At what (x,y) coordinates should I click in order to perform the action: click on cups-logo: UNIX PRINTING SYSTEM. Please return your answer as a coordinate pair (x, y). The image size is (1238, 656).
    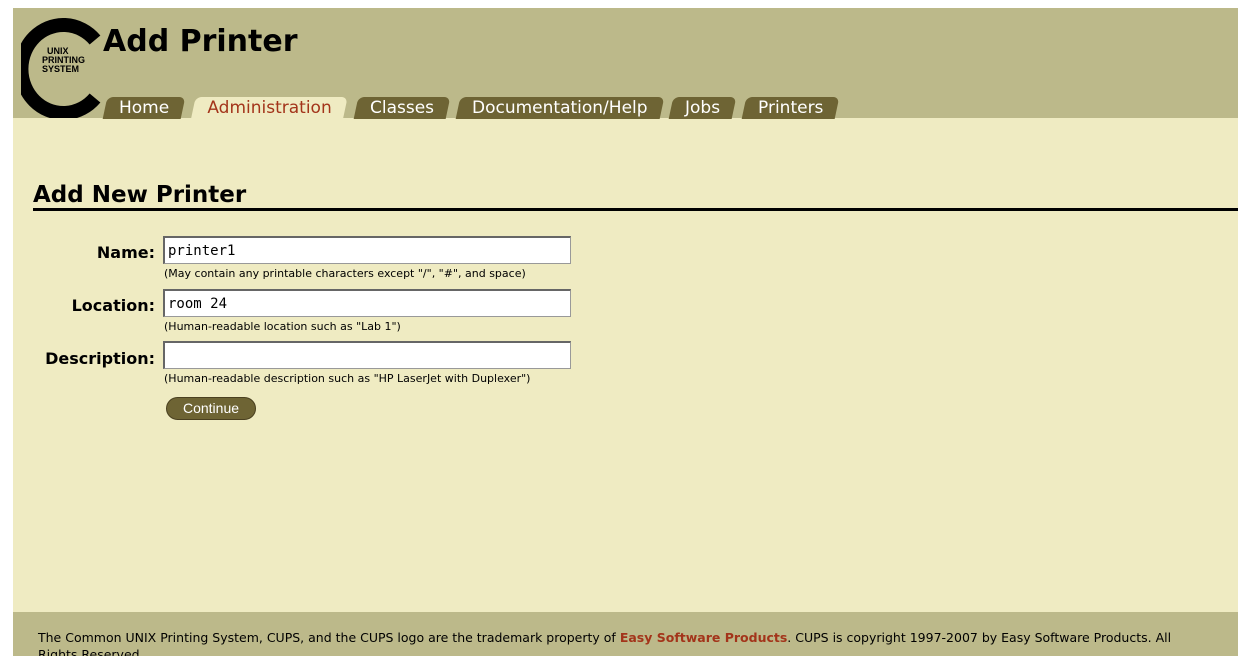
    Looking at the image, I should click on (61, 68).